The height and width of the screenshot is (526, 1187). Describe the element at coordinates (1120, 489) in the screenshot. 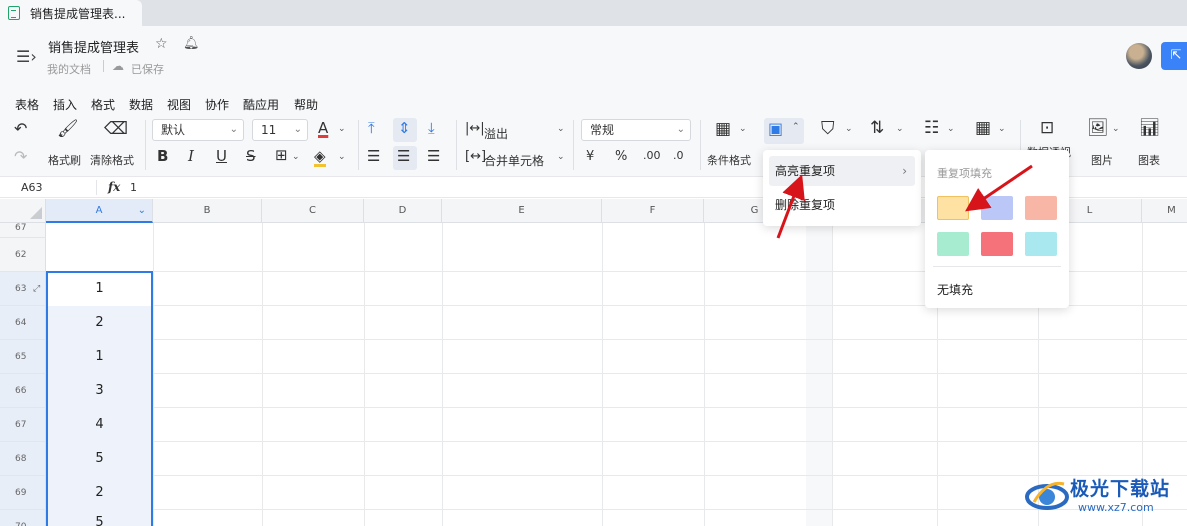

I see `watermark-text: 极光下载站` at that location.